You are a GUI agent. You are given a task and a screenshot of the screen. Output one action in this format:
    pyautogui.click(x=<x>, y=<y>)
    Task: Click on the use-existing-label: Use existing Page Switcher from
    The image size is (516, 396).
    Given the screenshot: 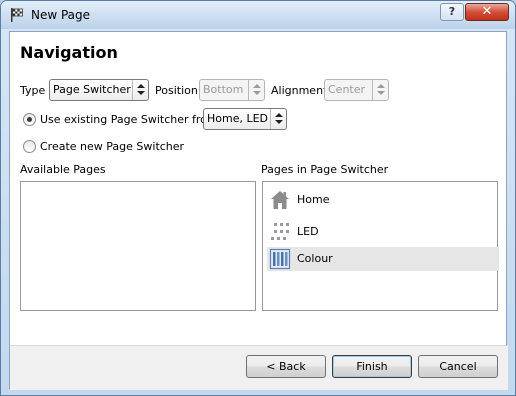 What is the action you would take?
    pyautogui.click(x=129, y=119)
    